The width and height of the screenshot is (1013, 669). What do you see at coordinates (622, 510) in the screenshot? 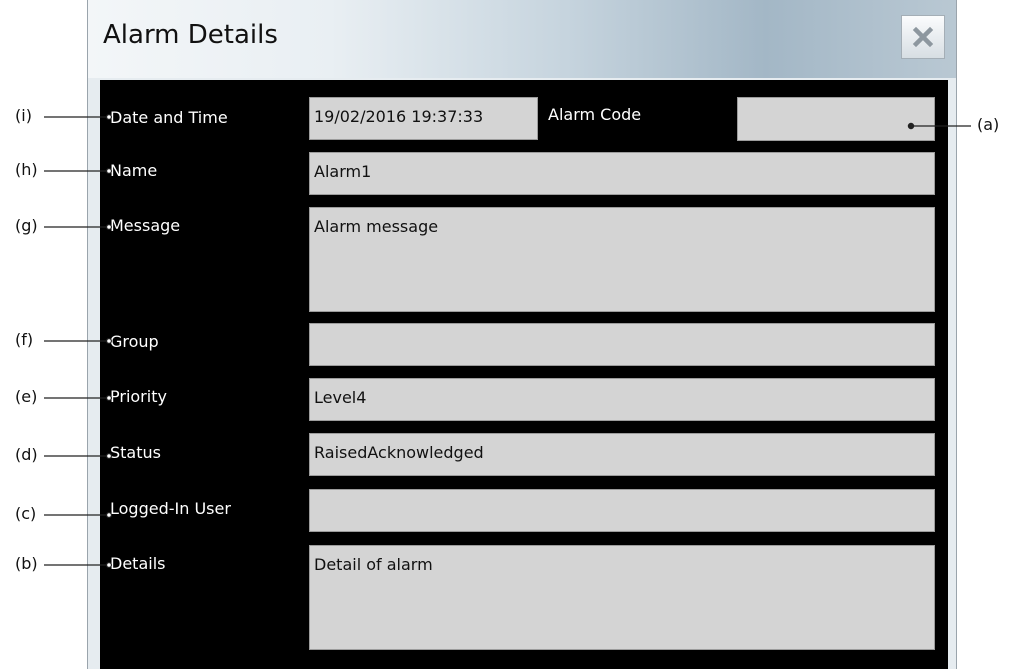
I see `logged-in-user-field` at bounding box center [622, 510].